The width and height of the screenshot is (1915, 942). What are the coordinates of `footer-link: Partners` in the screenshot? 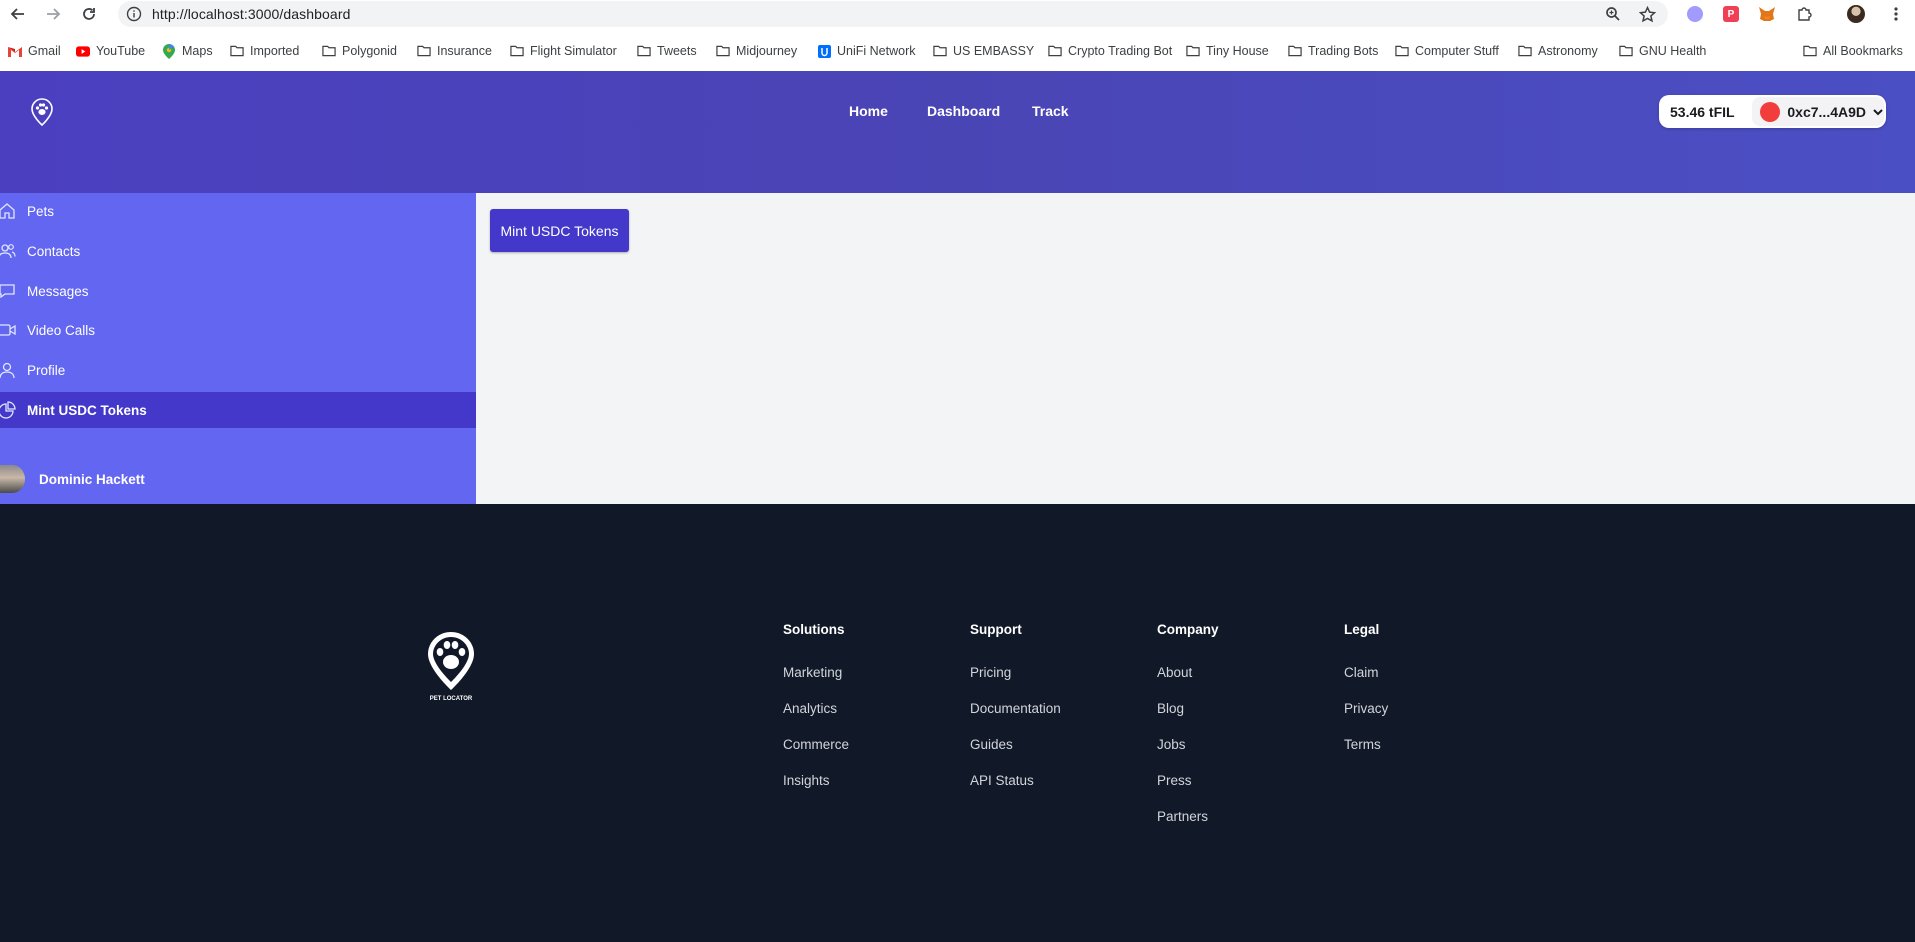 It's located at (1182, 816).